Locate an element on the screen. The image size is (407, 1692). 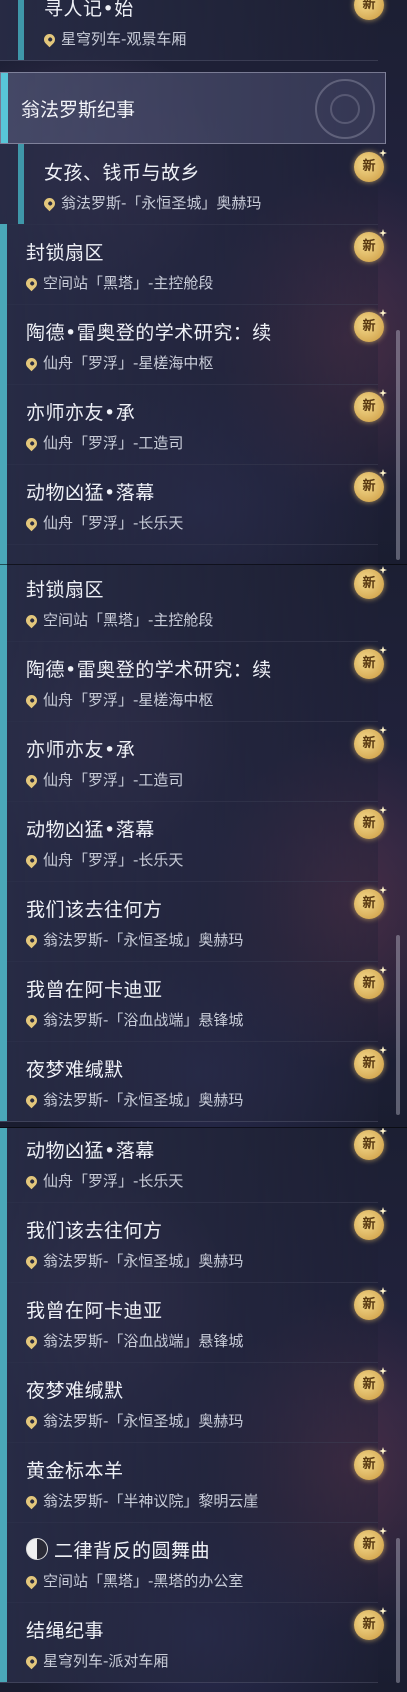
category-title: 翁法罗斯纪事 is located at coordinates (78, 110).